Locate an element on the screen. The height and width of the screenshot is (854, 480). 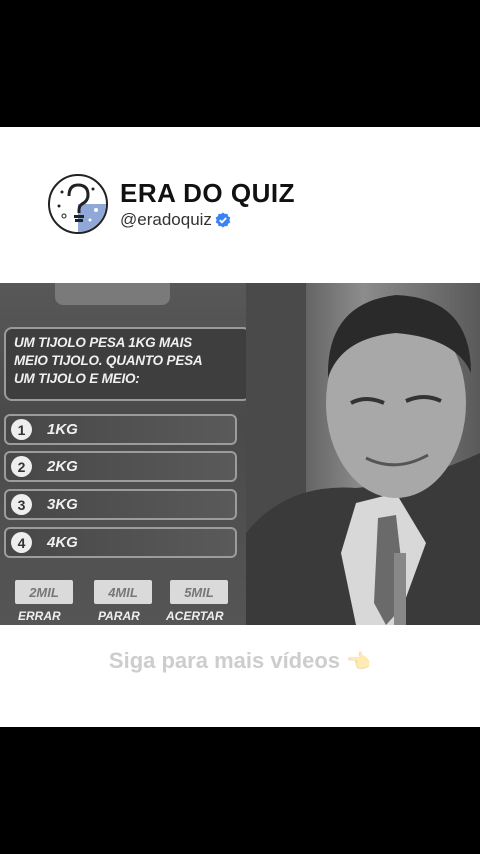
account-avatar is located at coordinates (78, 204).